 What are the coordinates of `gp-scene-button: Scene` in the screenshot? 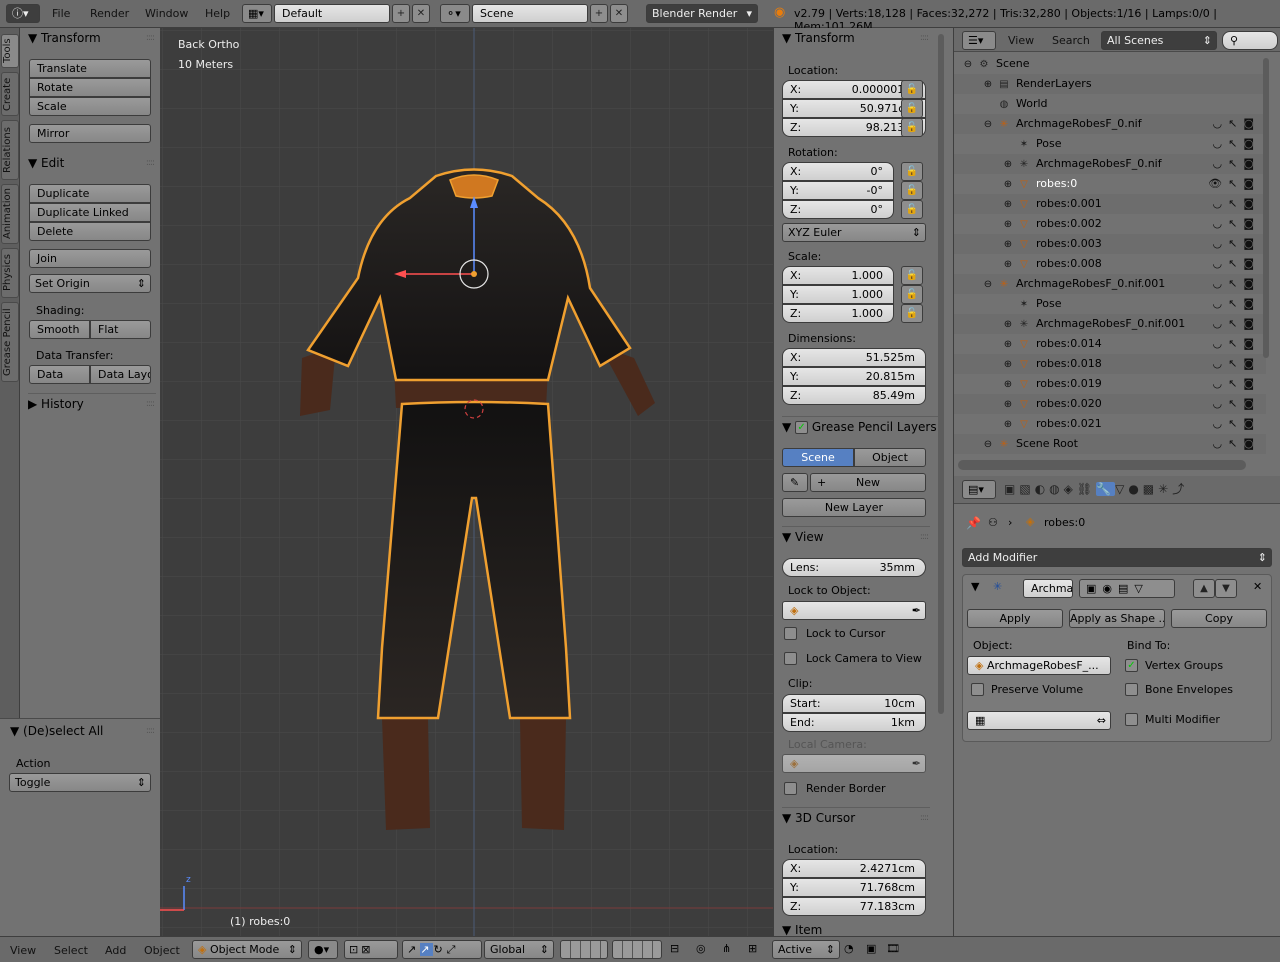 It's located at (818, 457).